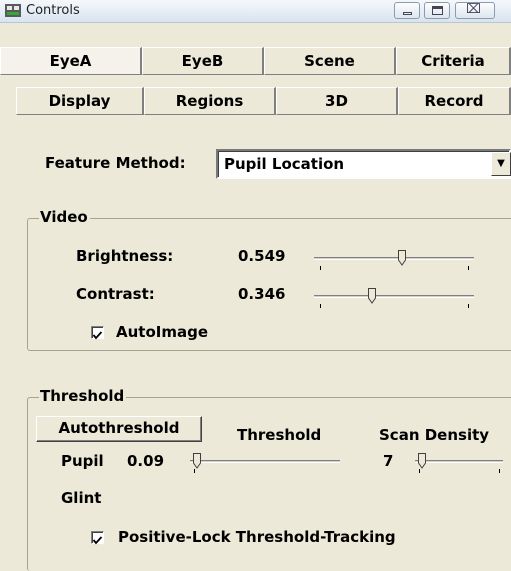 This screenshot has width=511, height=571. What do you see at coordinates (257, 537) in the screenshot?
I see `positive-lock-label: Positive-Lock Threshold-Tracking` at bounding box center [257, 537].